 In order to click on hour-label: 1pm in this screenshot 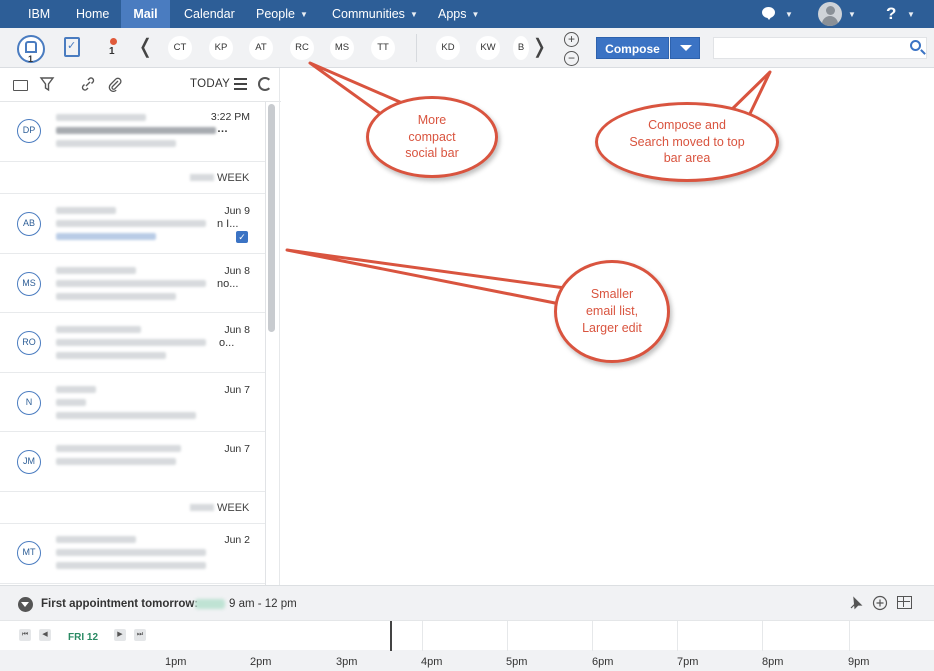, I will do `click(176, 662)`.